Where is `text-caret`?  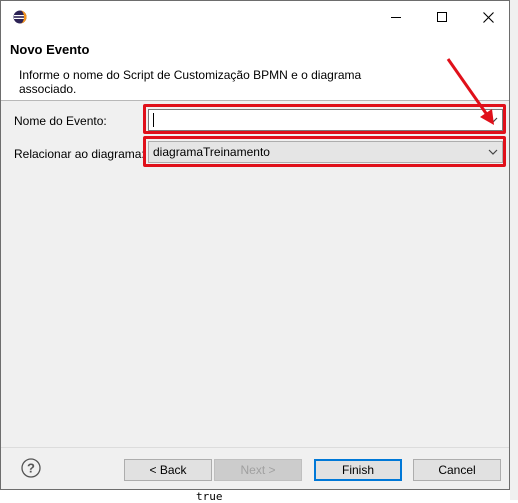 text-caret is located at coordinates (153, 120).